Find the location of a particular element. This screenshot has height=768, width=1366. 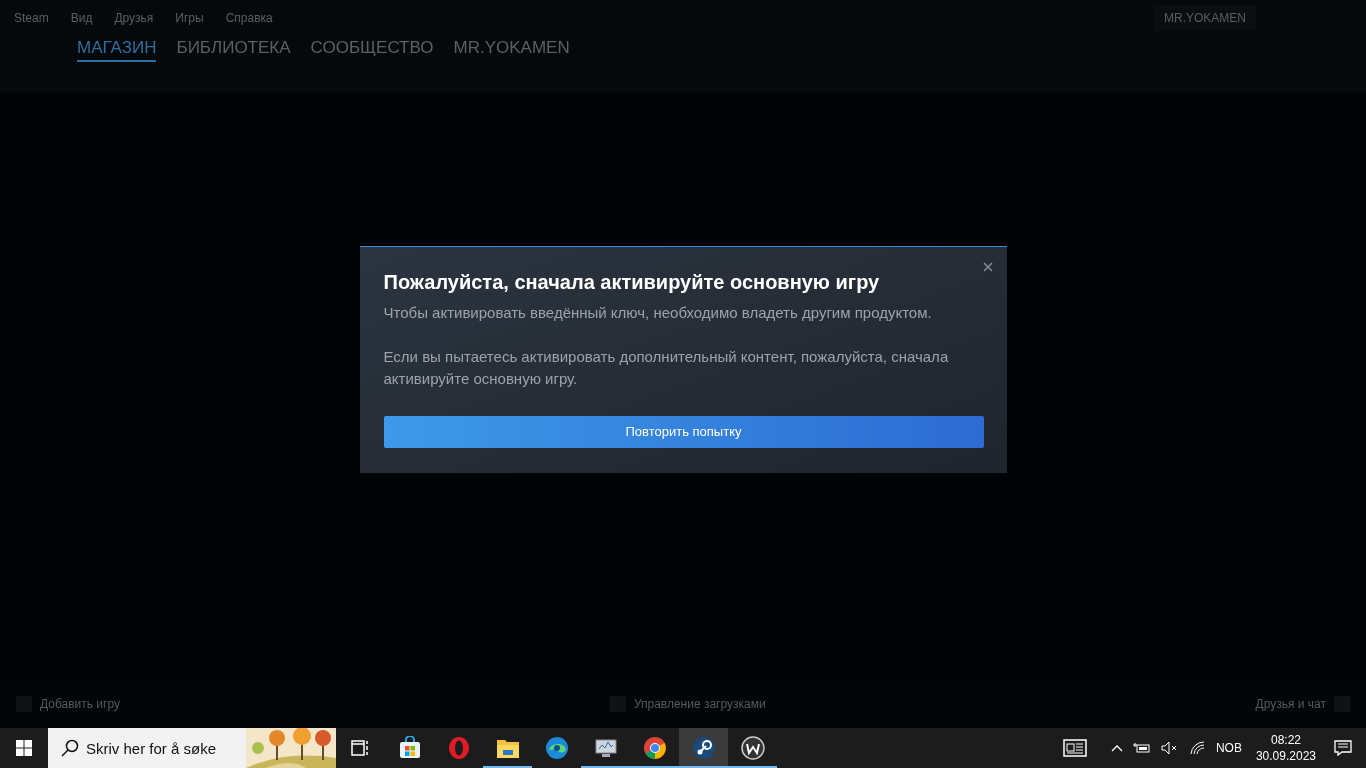

dialog-title: Пожалуйста, сначала активируйте основную игру is located at coordinates (632, 282).